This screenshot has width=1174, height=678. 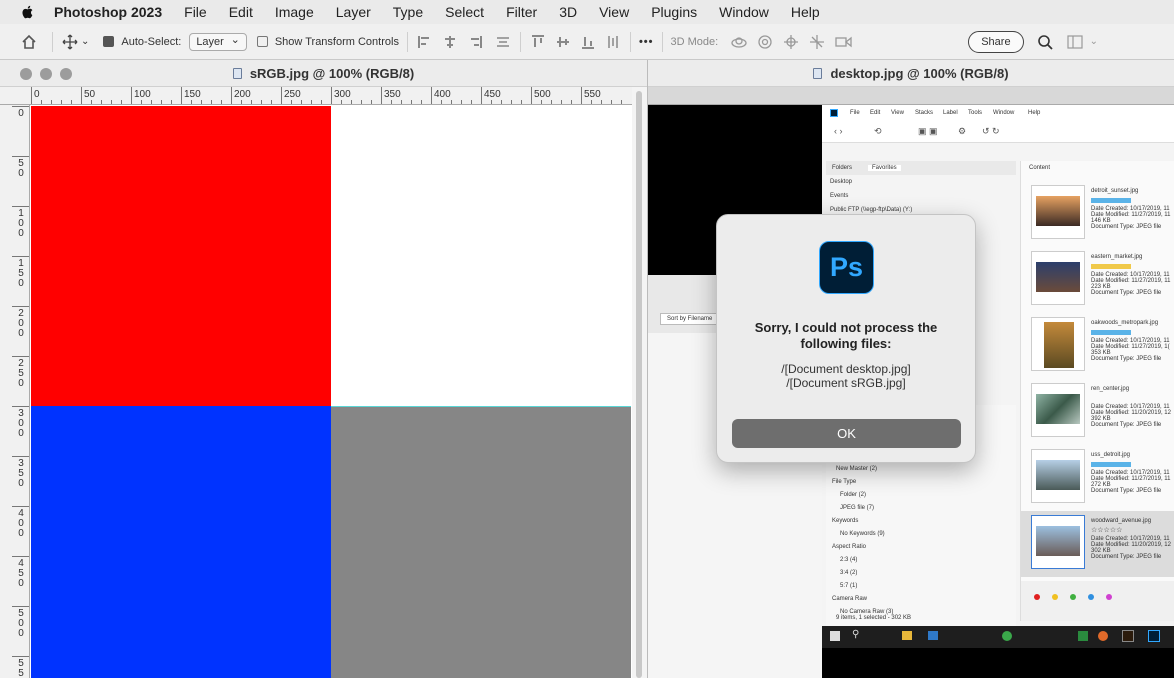 I want to click on folder-icon, so click(x=907, y=635).